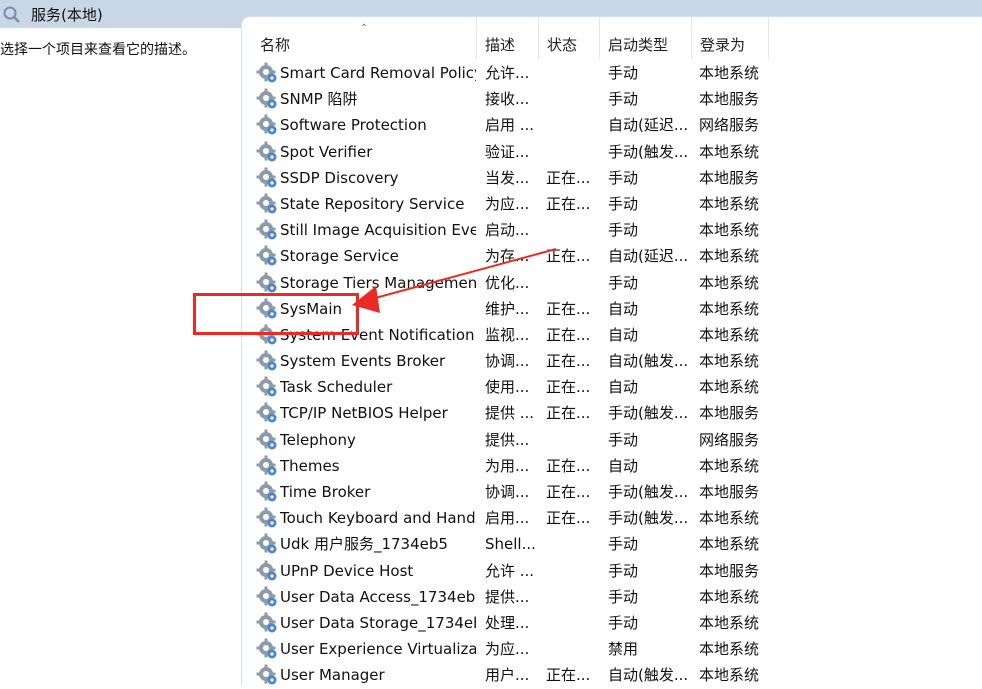 This screenshot has width=982, height=689. I want to click on service-row: Storage Service 为存... 正在... 自动(延迟... 本地系统, so click(612, 256).